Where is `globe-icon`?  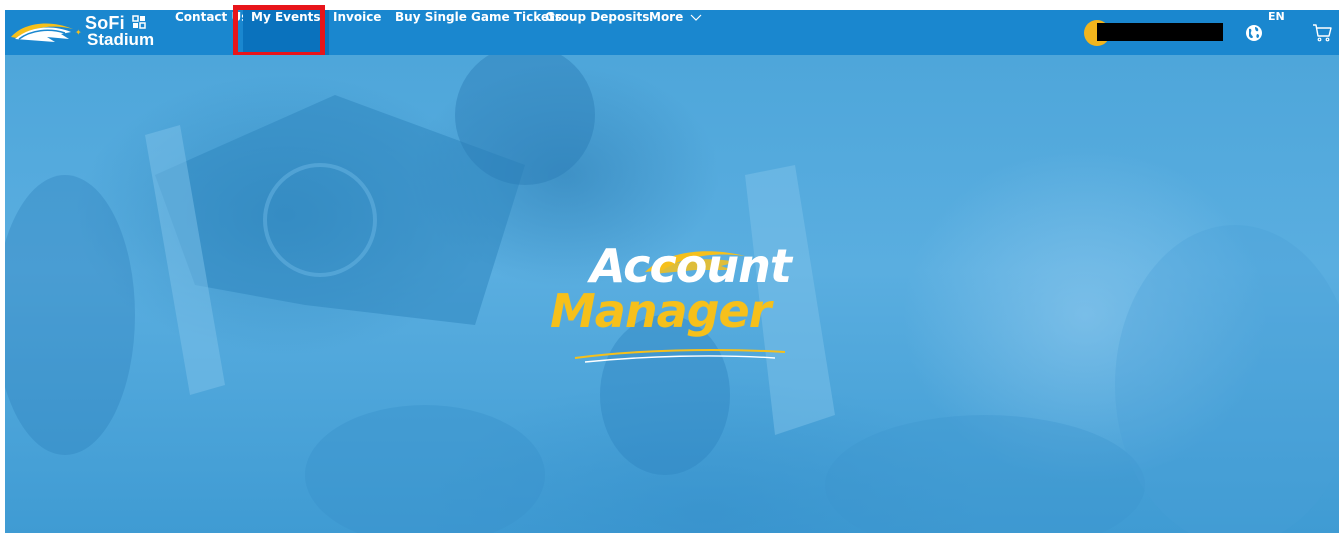
globe-icon is located at coordinates (1254, 33).